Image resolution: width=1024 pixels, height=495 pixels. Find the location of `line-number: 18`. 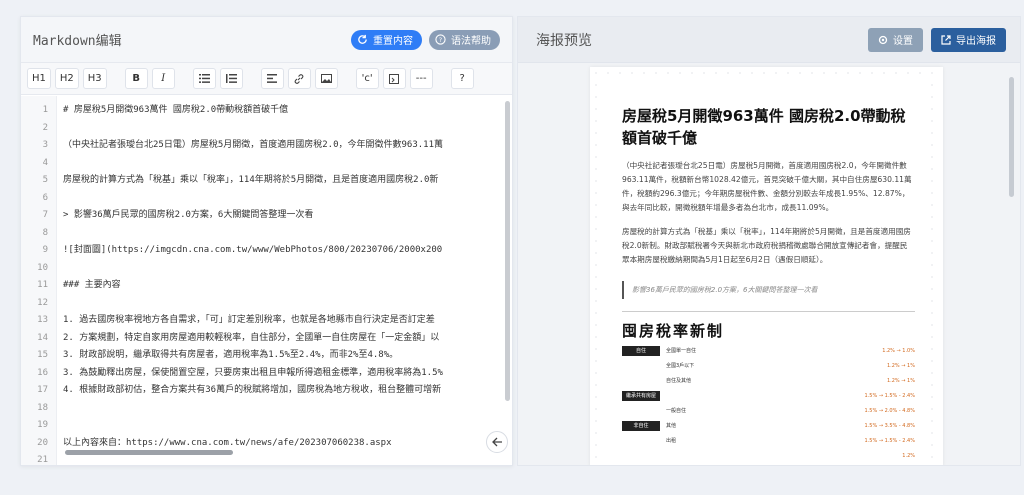

line-number: 18 is located at coordinates (42, 407).